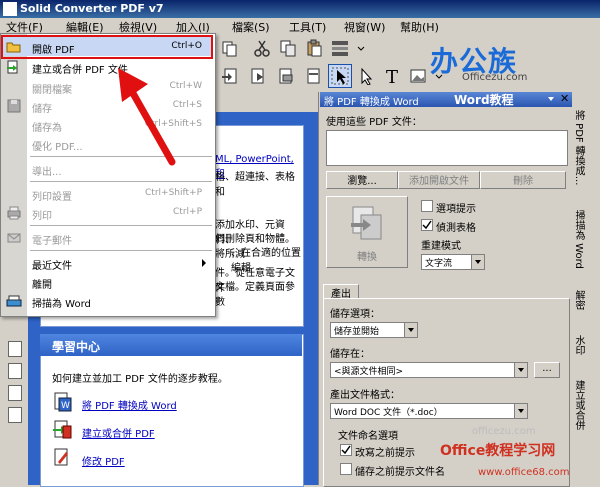  What do you see at coordinates (504, 431) in the screenshot?
I see `watermark-mid: officezu.com` at bounding box center [504, 431].